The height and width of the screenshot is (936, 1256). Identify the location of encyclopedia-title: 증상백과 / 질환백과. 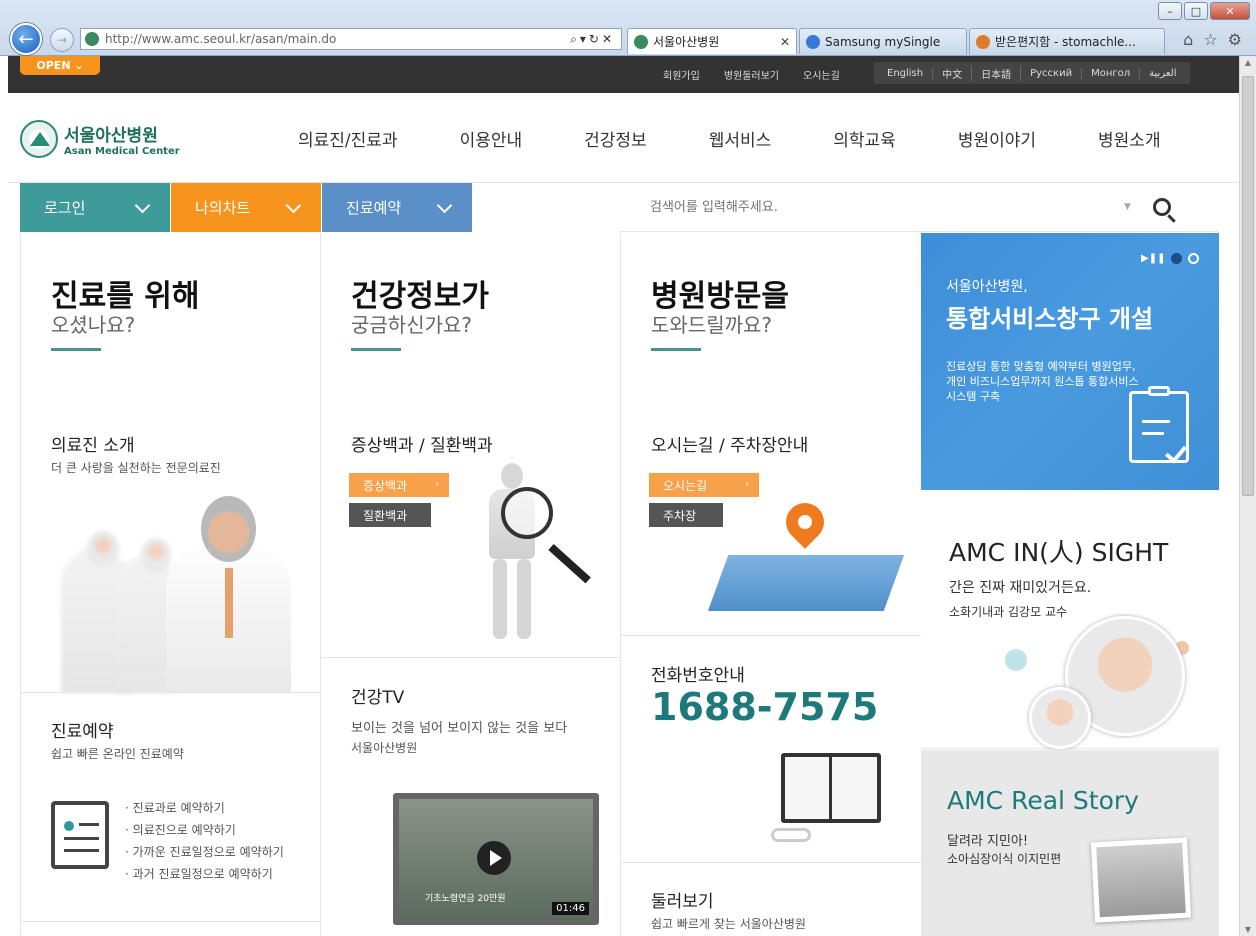
(422, 443).